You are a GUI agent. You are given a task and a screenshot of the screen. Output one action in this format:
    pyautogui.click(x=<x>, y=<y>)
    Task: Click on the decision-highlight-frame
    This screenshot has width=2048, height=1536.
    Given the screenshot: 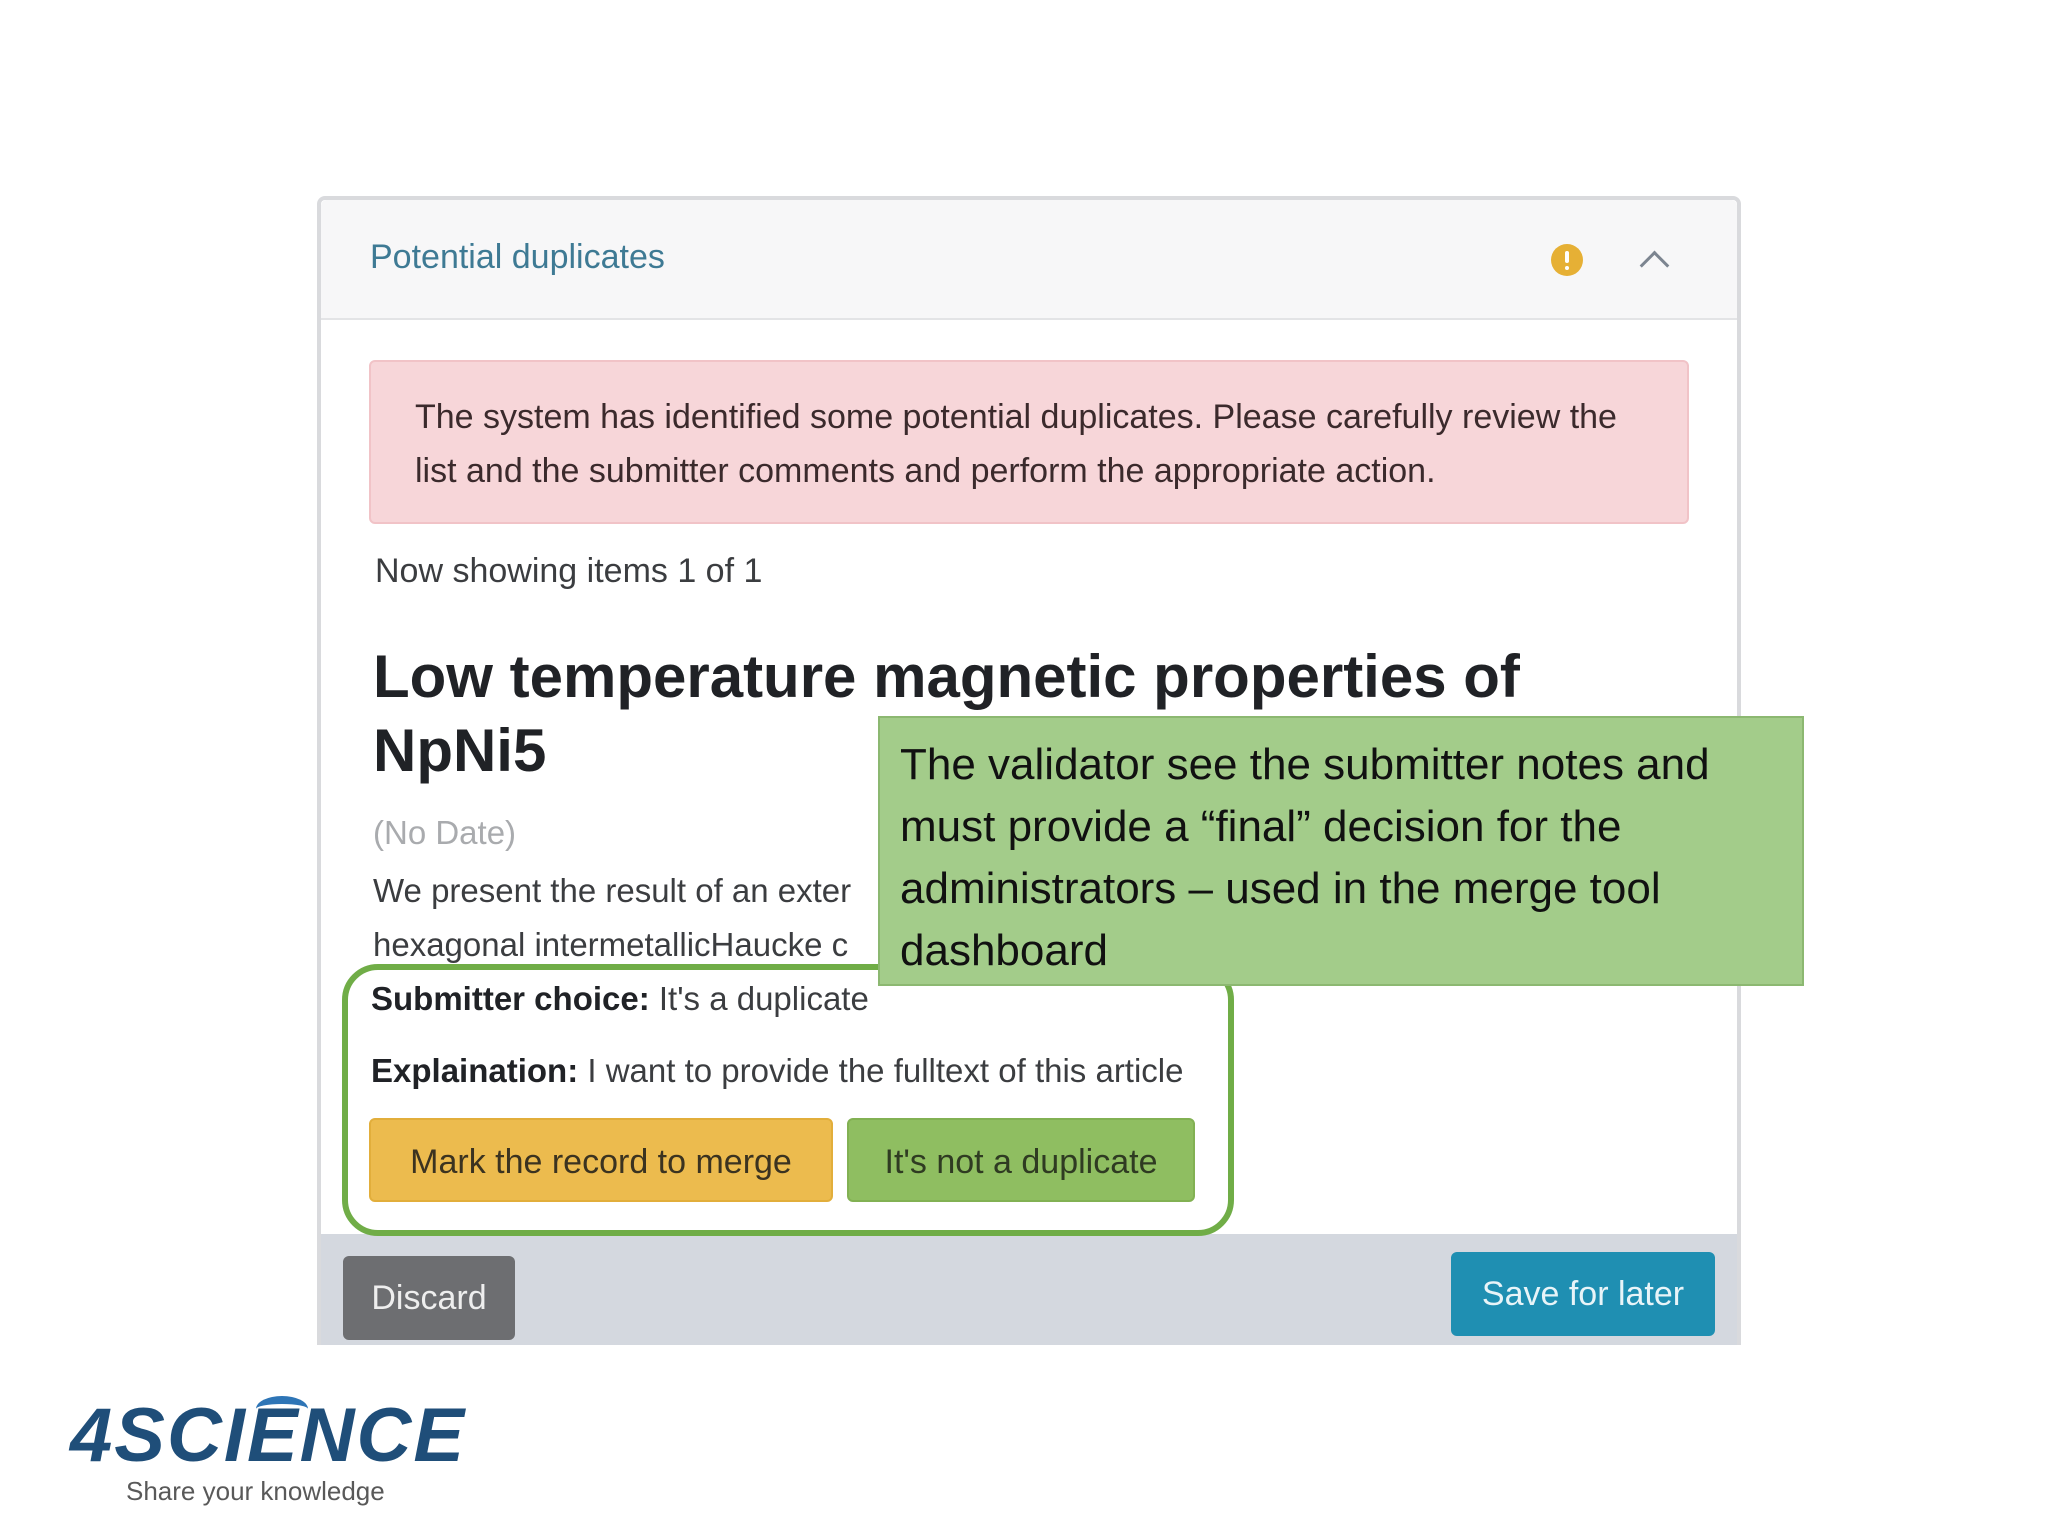 What is the action you would take?
    pyautogui.click(x=788, y=1100)
    